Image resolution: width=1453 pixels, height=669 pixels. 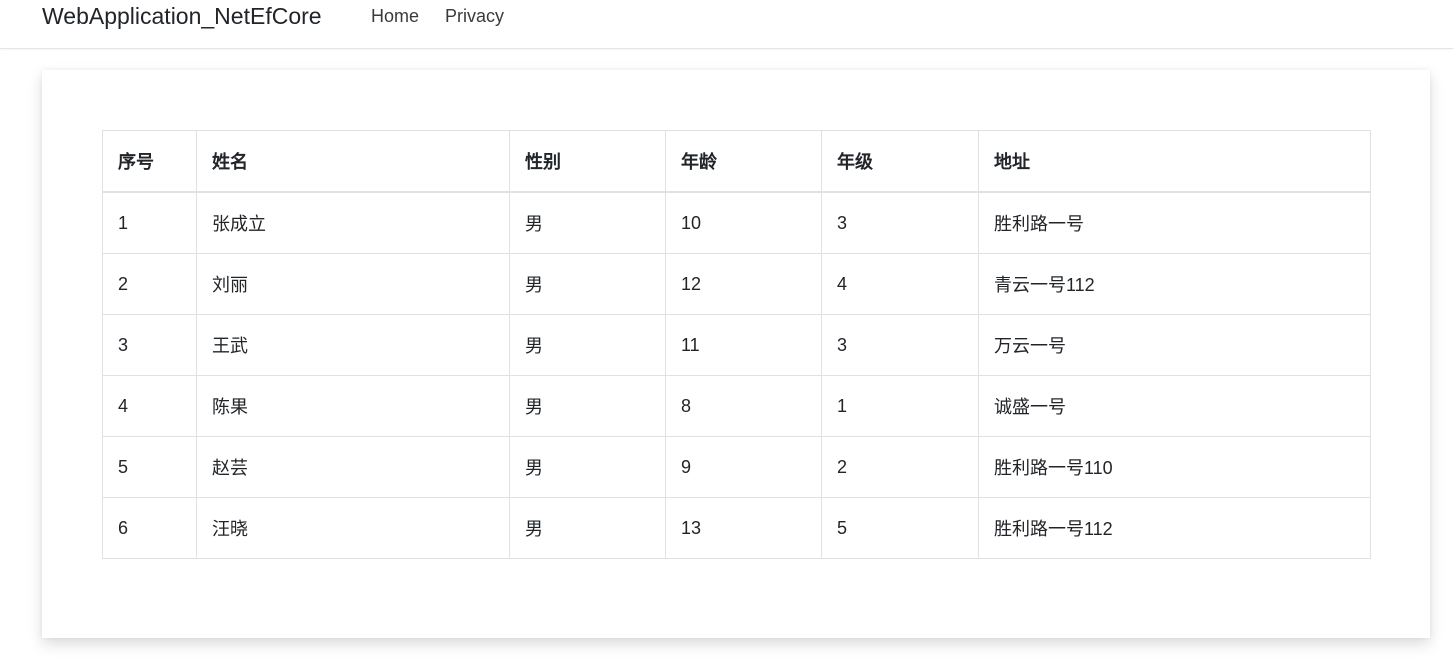 I want to click on cell-name: 王武, so click(x=353, y=345).